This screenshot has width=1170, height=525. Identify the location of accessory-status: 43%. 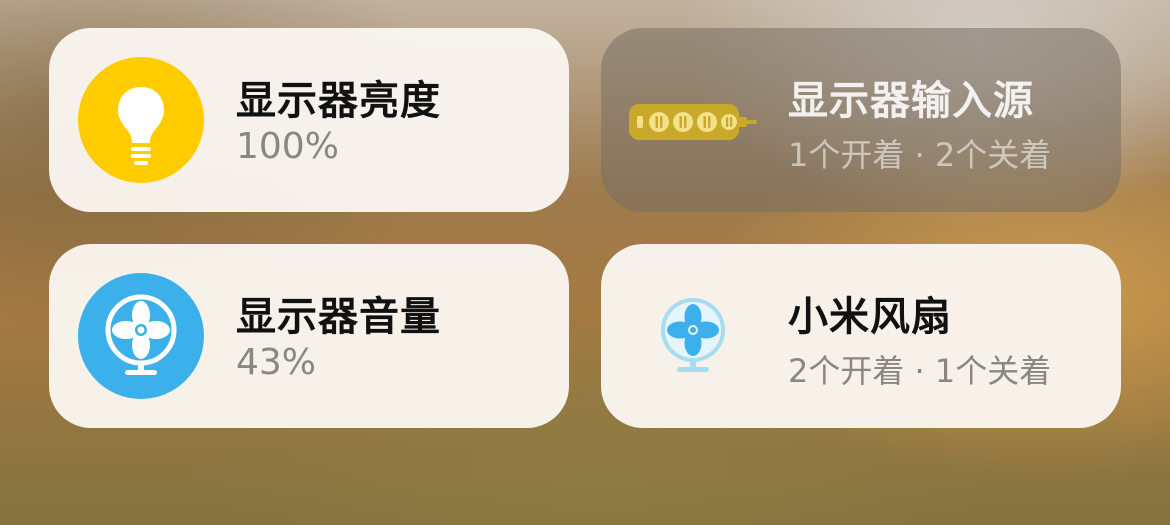
(276, 362).